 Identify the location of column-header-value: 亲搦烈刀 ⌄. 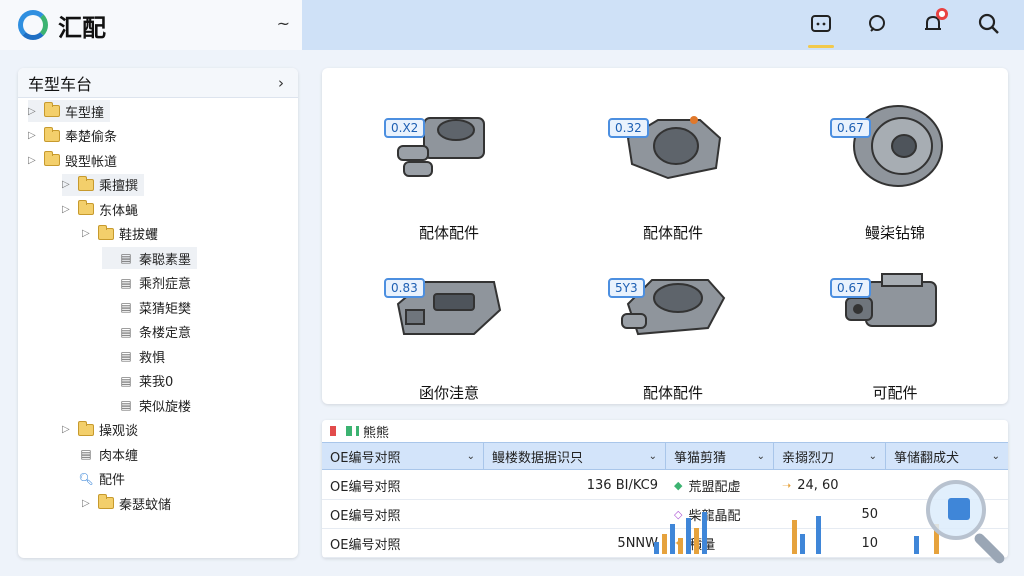
(830, 456).